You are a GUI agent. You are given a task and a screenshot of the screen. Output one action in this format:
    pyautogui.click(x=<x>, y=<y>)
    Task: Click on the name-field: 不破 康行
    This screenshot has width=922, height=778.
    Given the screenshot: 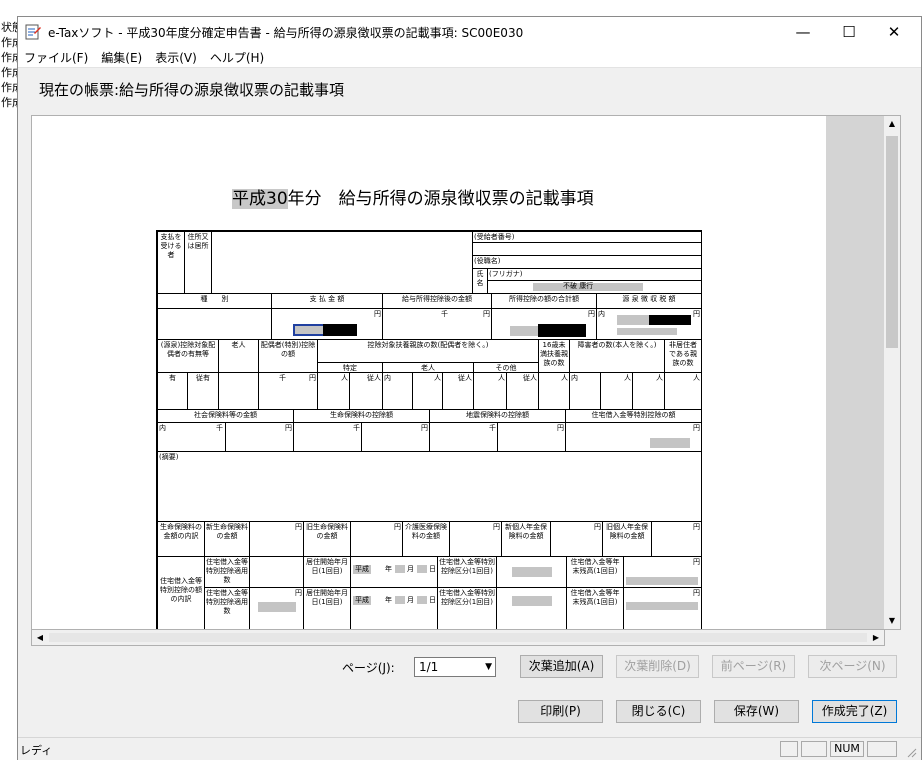 What is the action you would take?
    pyautogui.click(x=594, y=287)
    